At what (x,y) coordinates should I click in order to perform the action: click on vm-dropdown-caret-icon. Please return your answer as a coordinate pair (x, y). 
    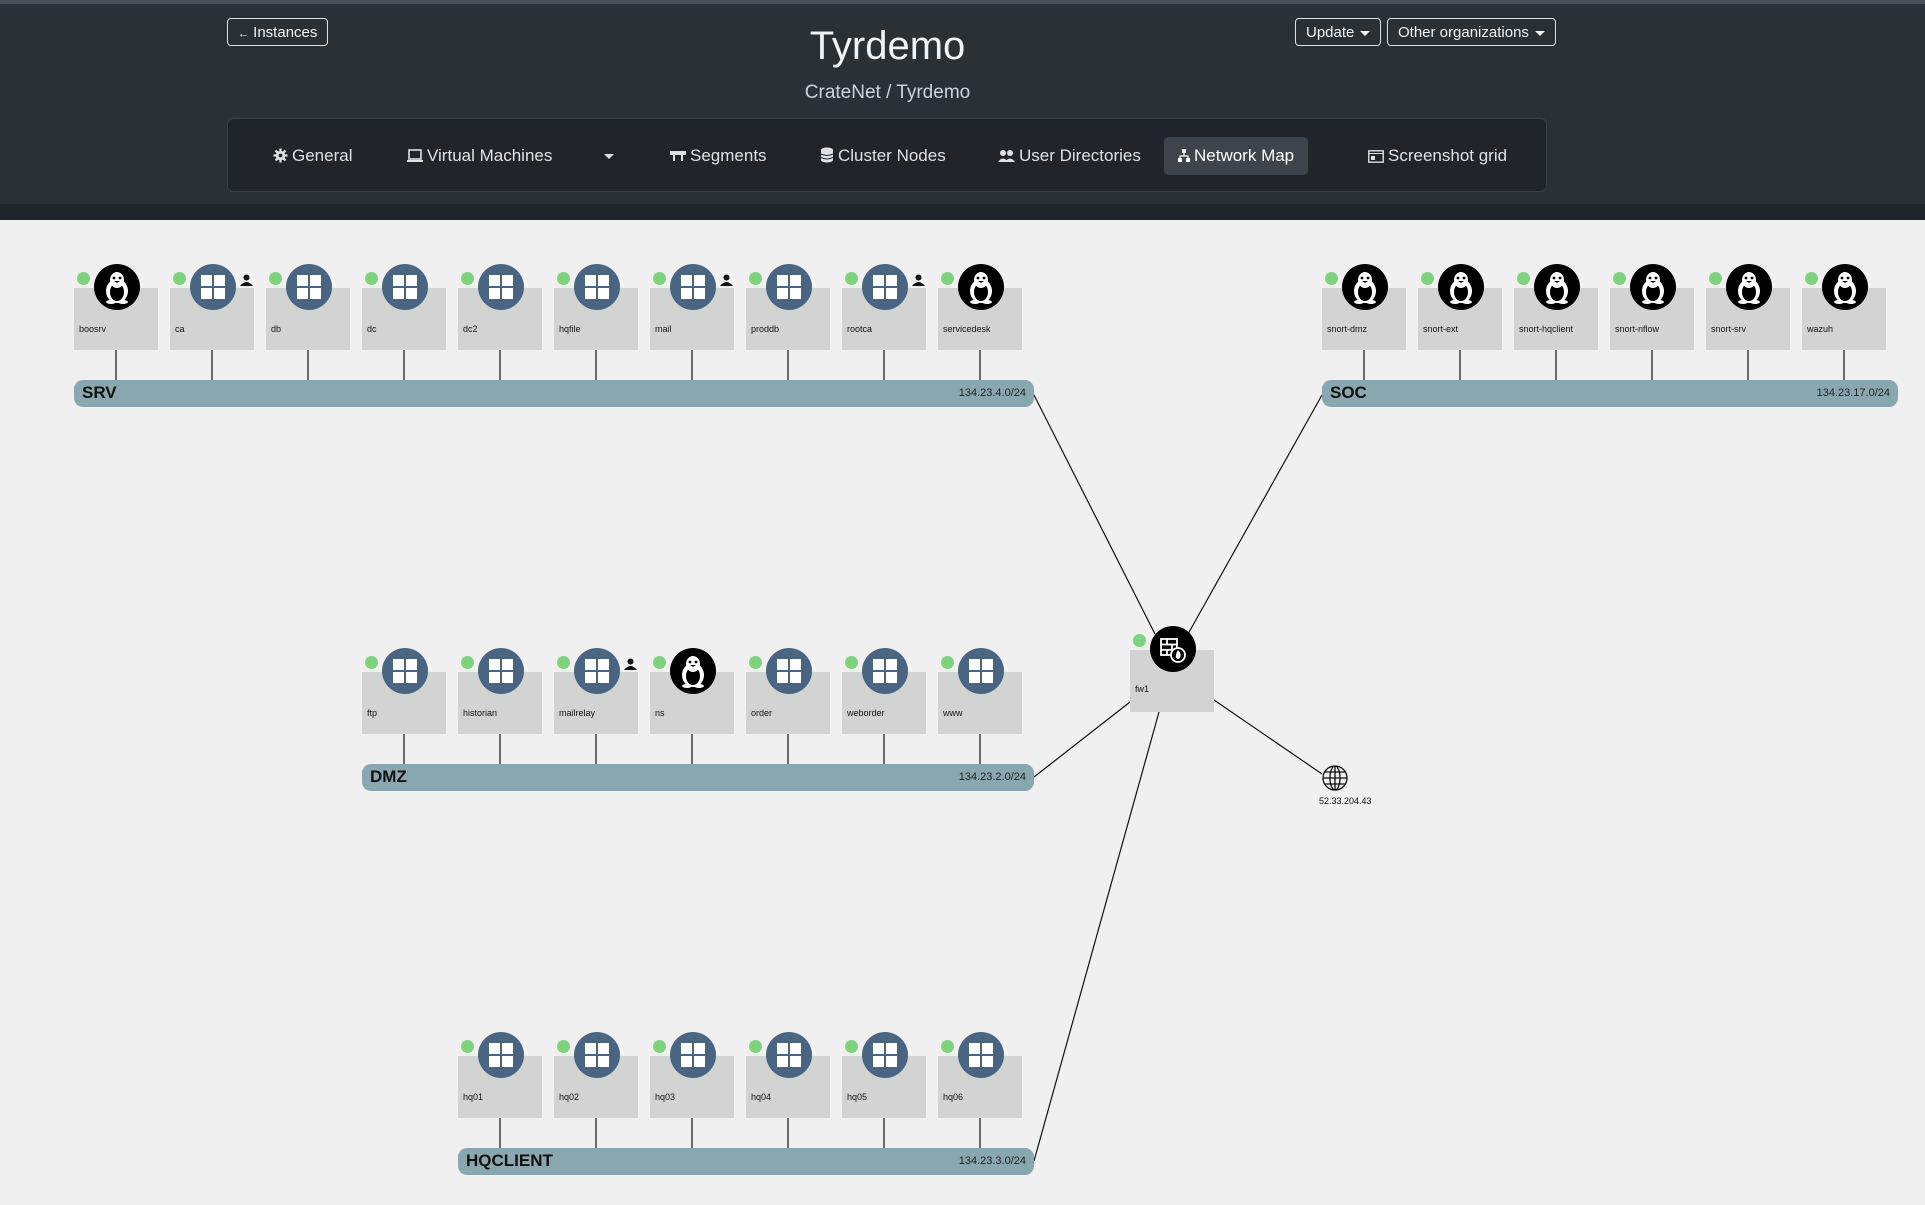
    Looking at the image, I should click on (609, 156).